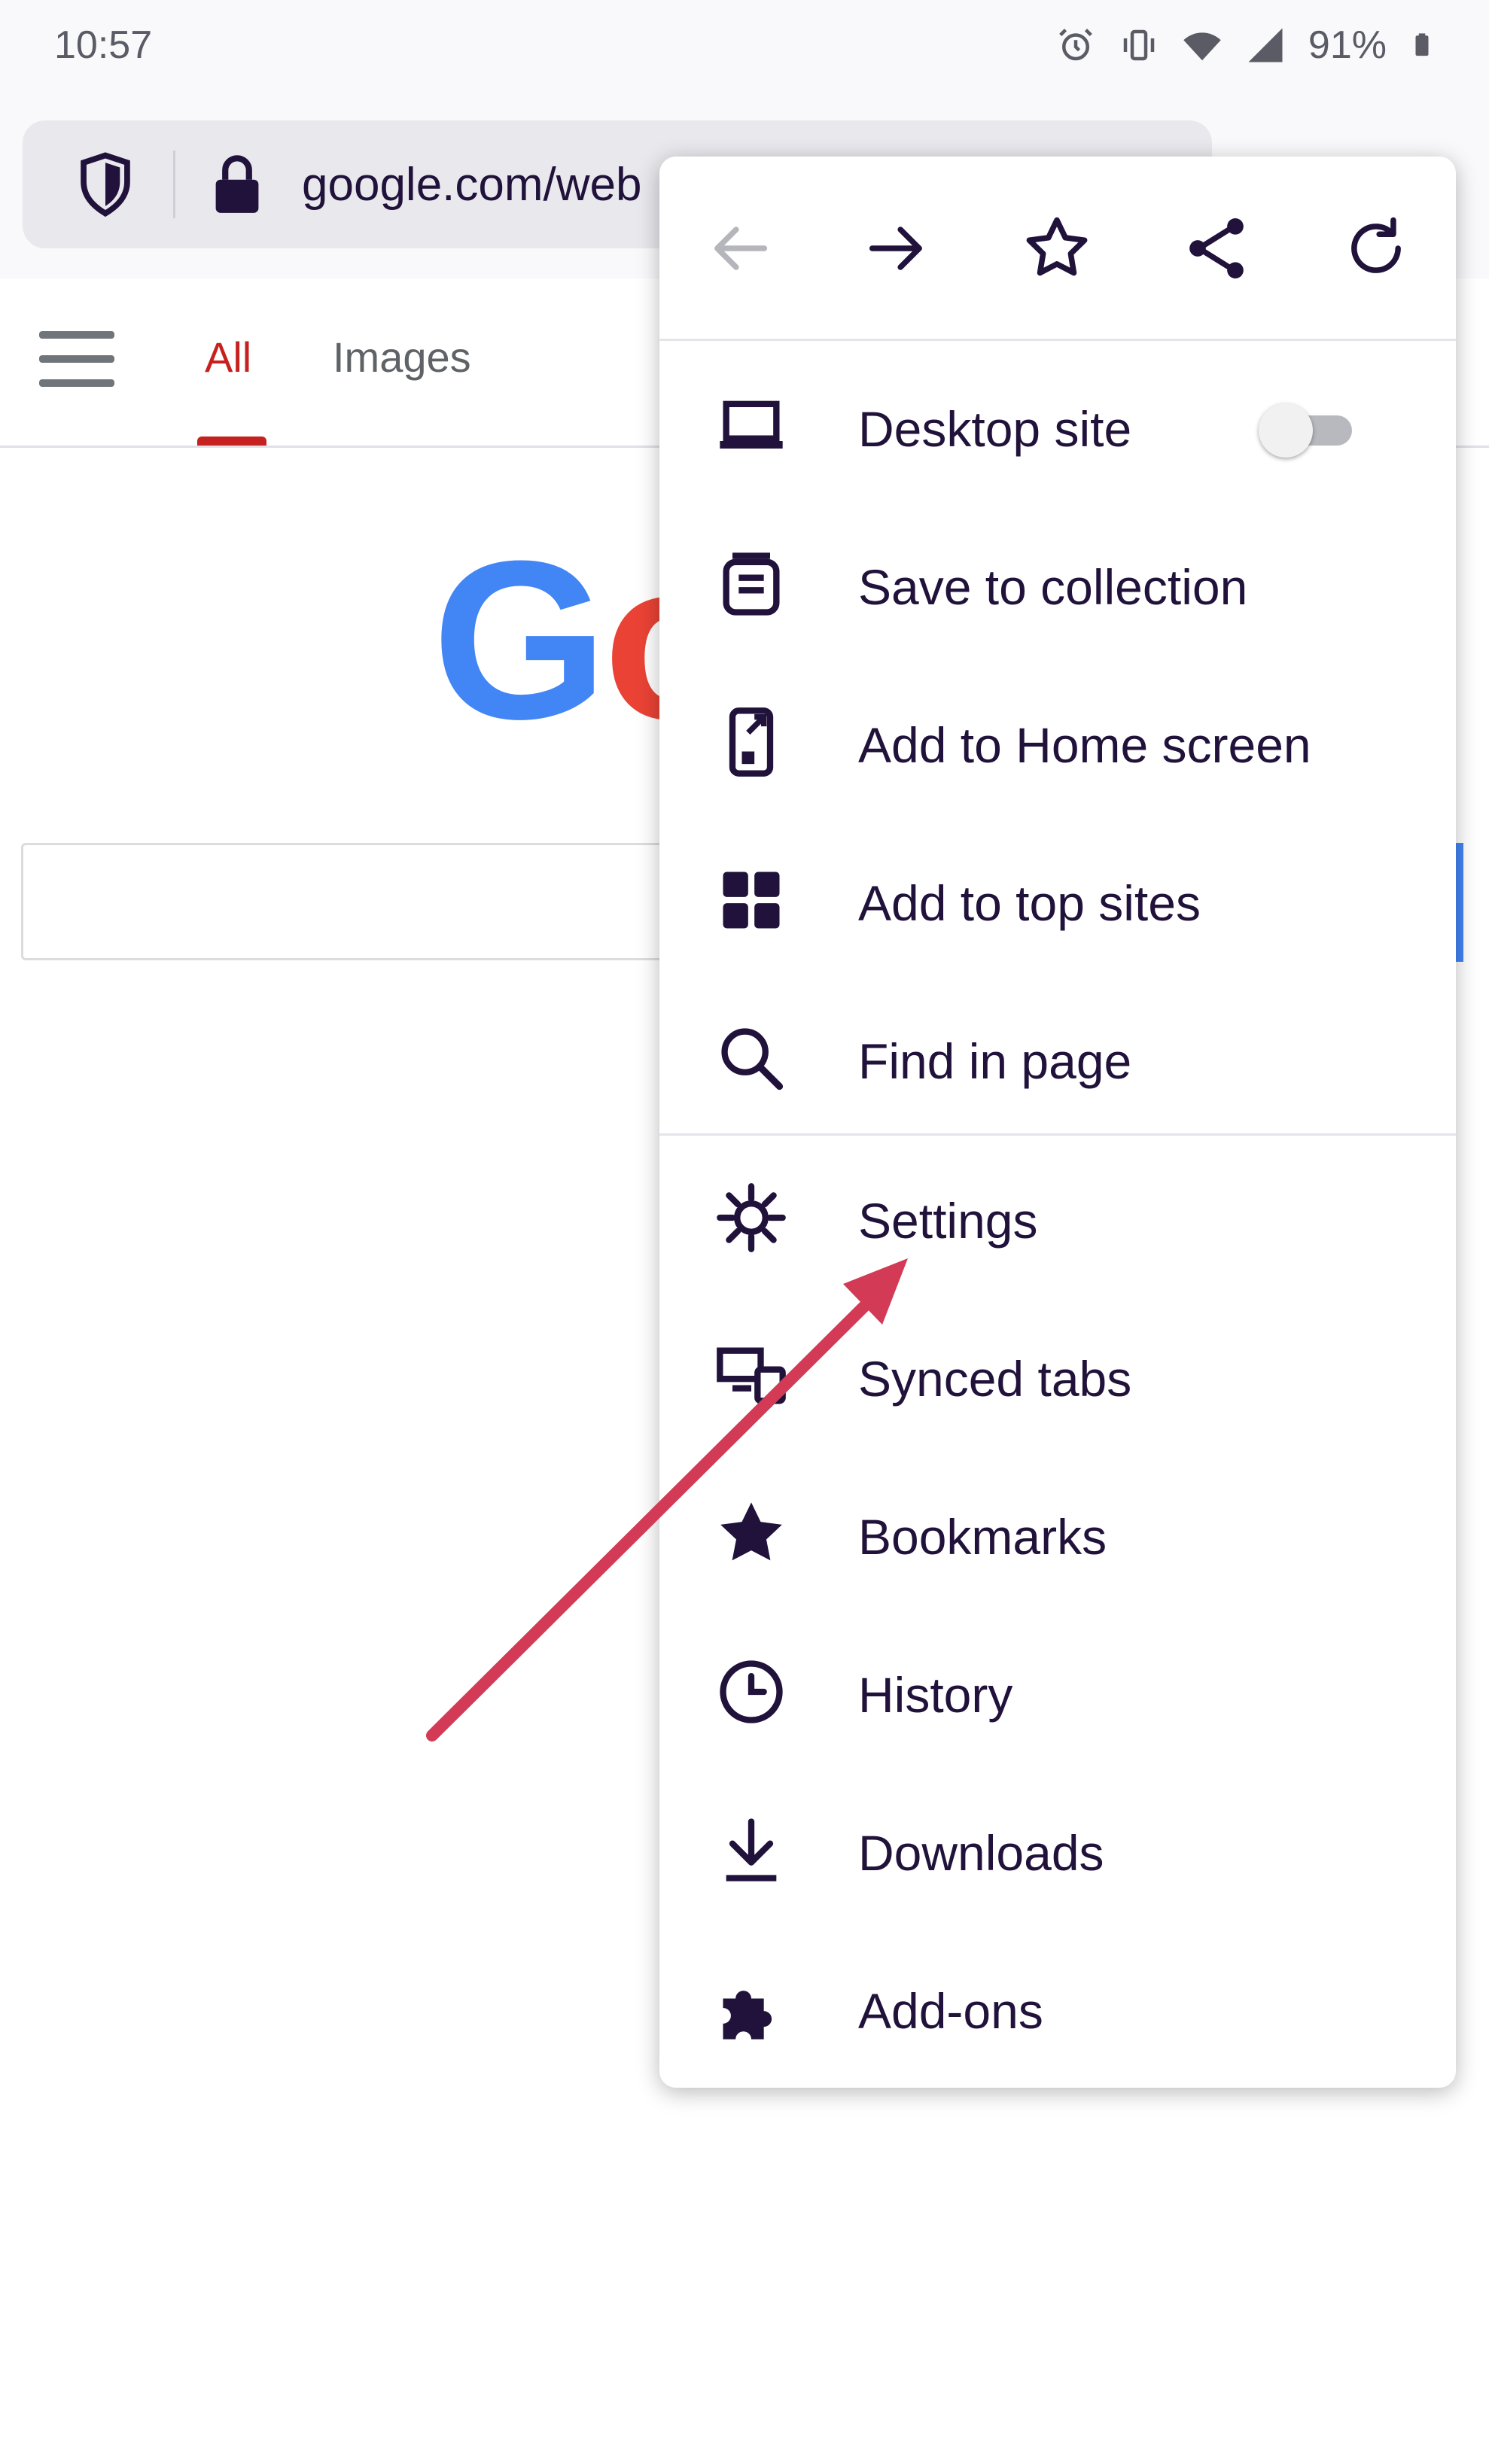  I want to click on menu-item-save-to-collection: Save to collection, so click(1057, 584).